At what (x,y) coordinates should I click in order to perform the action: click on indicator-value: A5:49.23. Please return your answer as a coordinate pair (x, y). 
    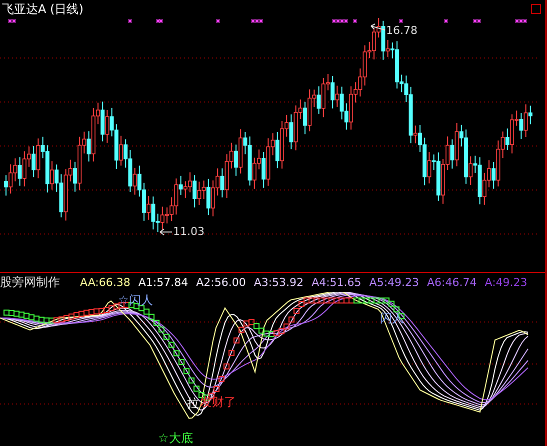
    Looking at the image, I should click on (394, 282).